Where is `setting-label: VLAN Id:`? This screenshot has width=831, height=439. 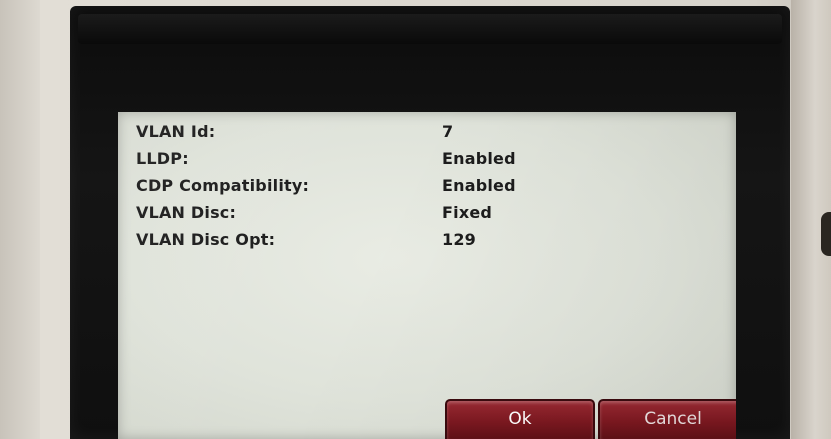
setting-label: VLAN Id: is located at coordinates (176, 131).